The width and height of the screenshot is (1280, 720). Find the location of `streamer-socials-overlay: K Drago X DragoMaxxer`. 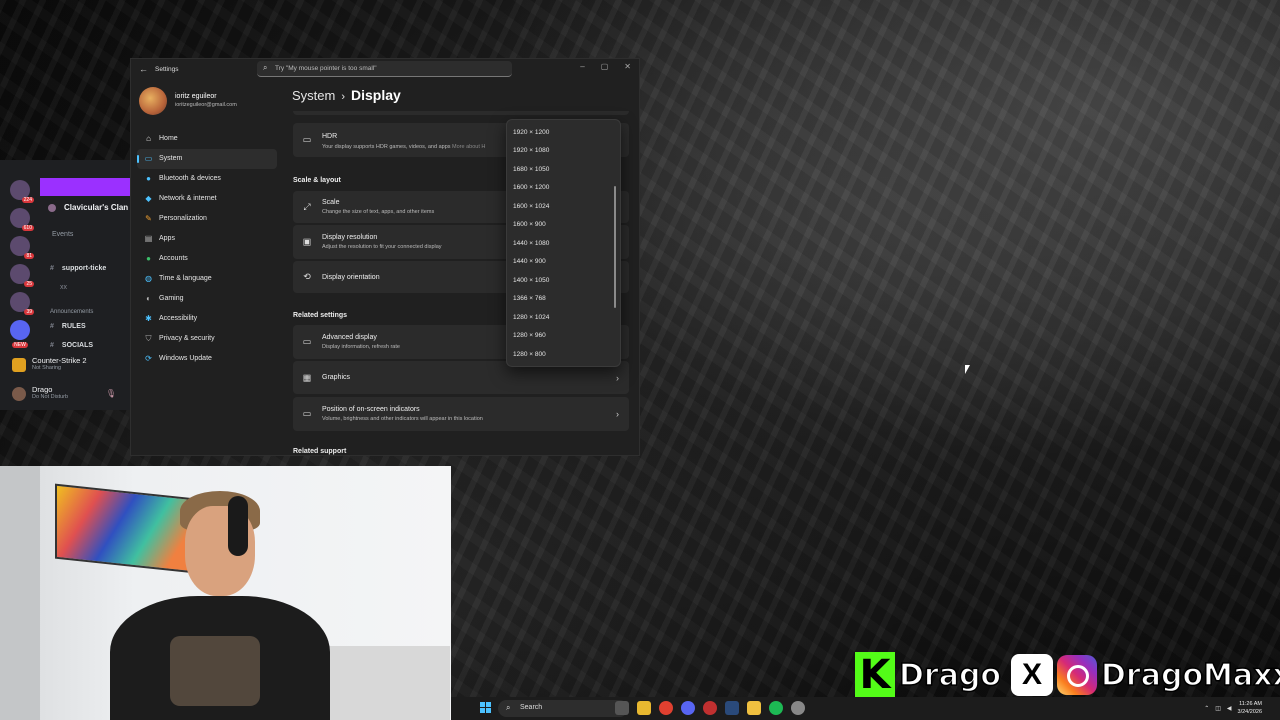

streamer-socials-overlay: K Drago X DragoMaxxer is located at coordinates (1067, 675).